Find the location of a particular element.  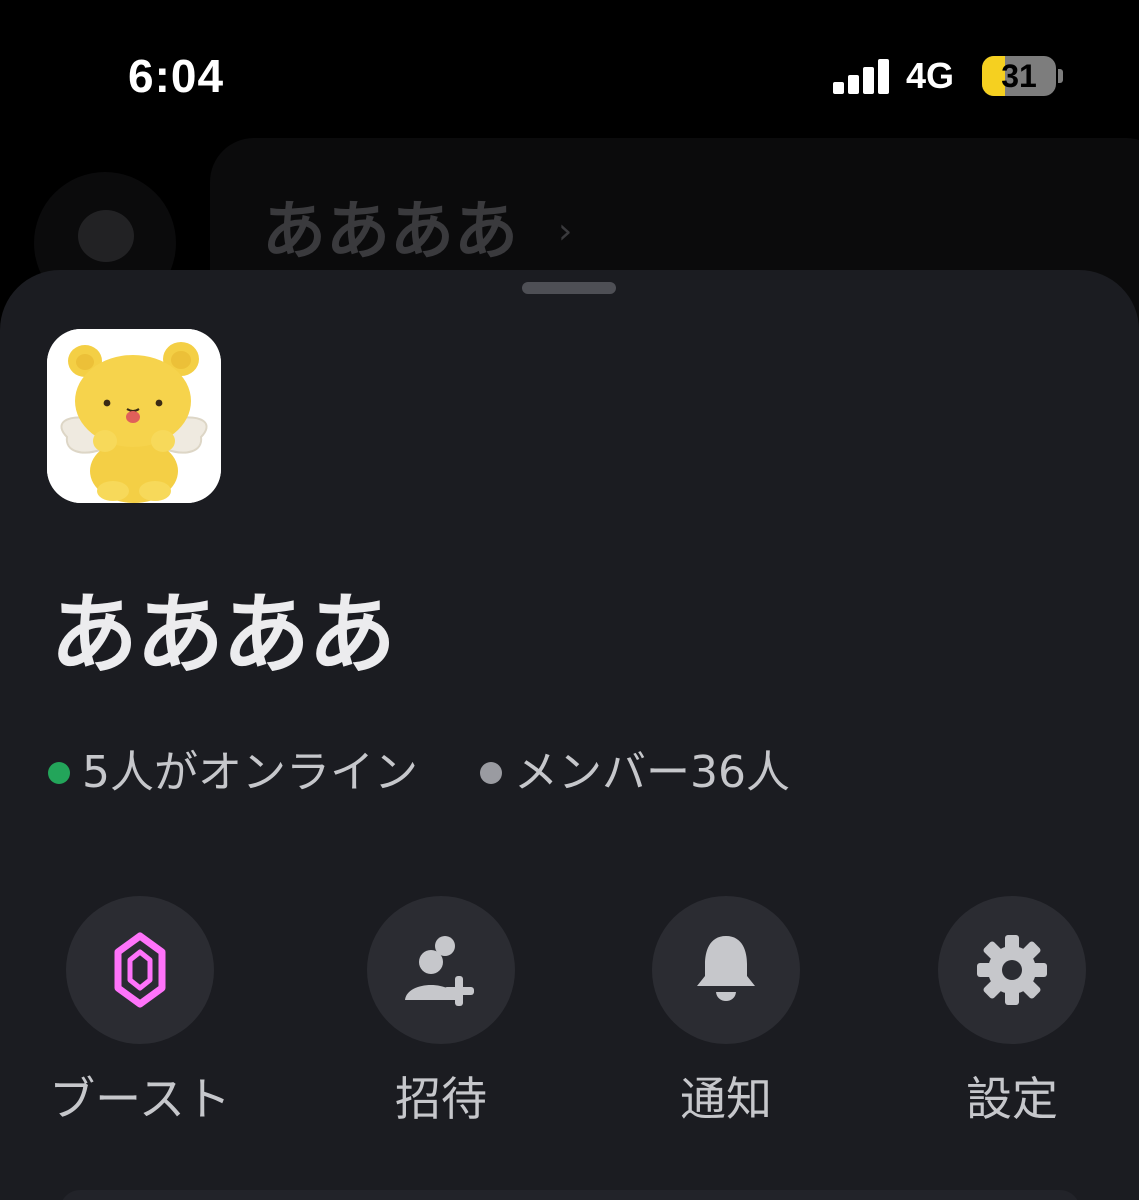

gear-icon is located at coordinates (1012, 970).